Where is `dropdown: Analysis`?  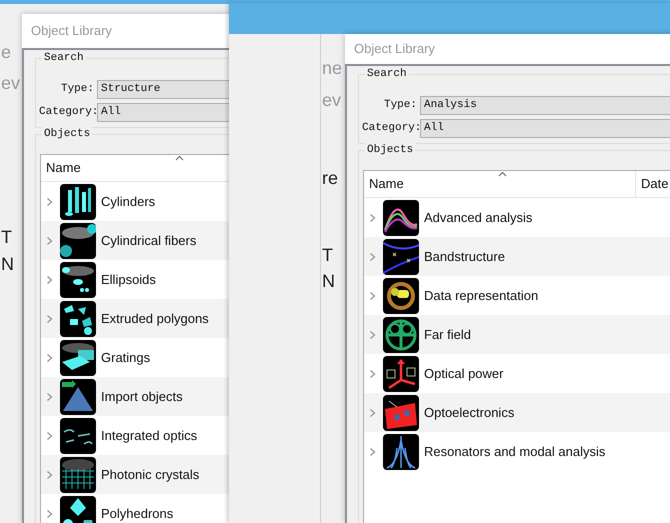
dropdown: Analysis is located at coordinates (545, 105).